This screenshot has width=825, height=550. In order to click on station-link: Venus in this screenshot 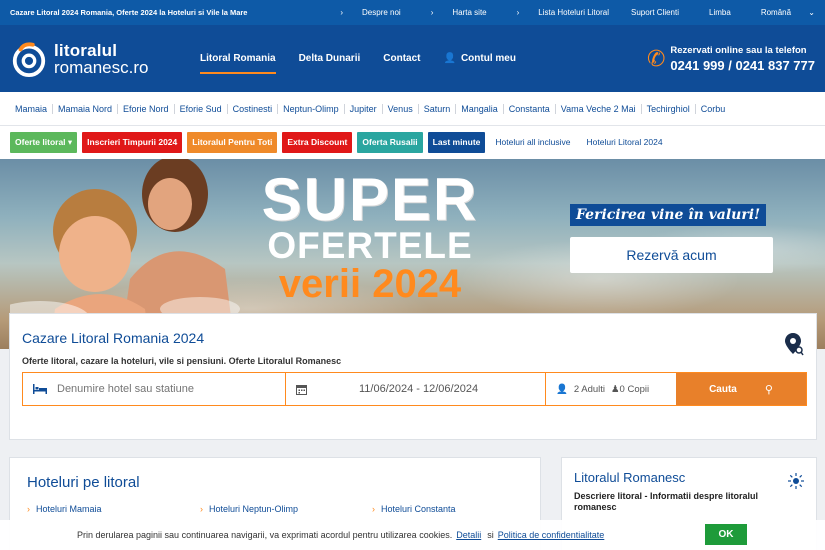, I will do `click(401, 108)`.